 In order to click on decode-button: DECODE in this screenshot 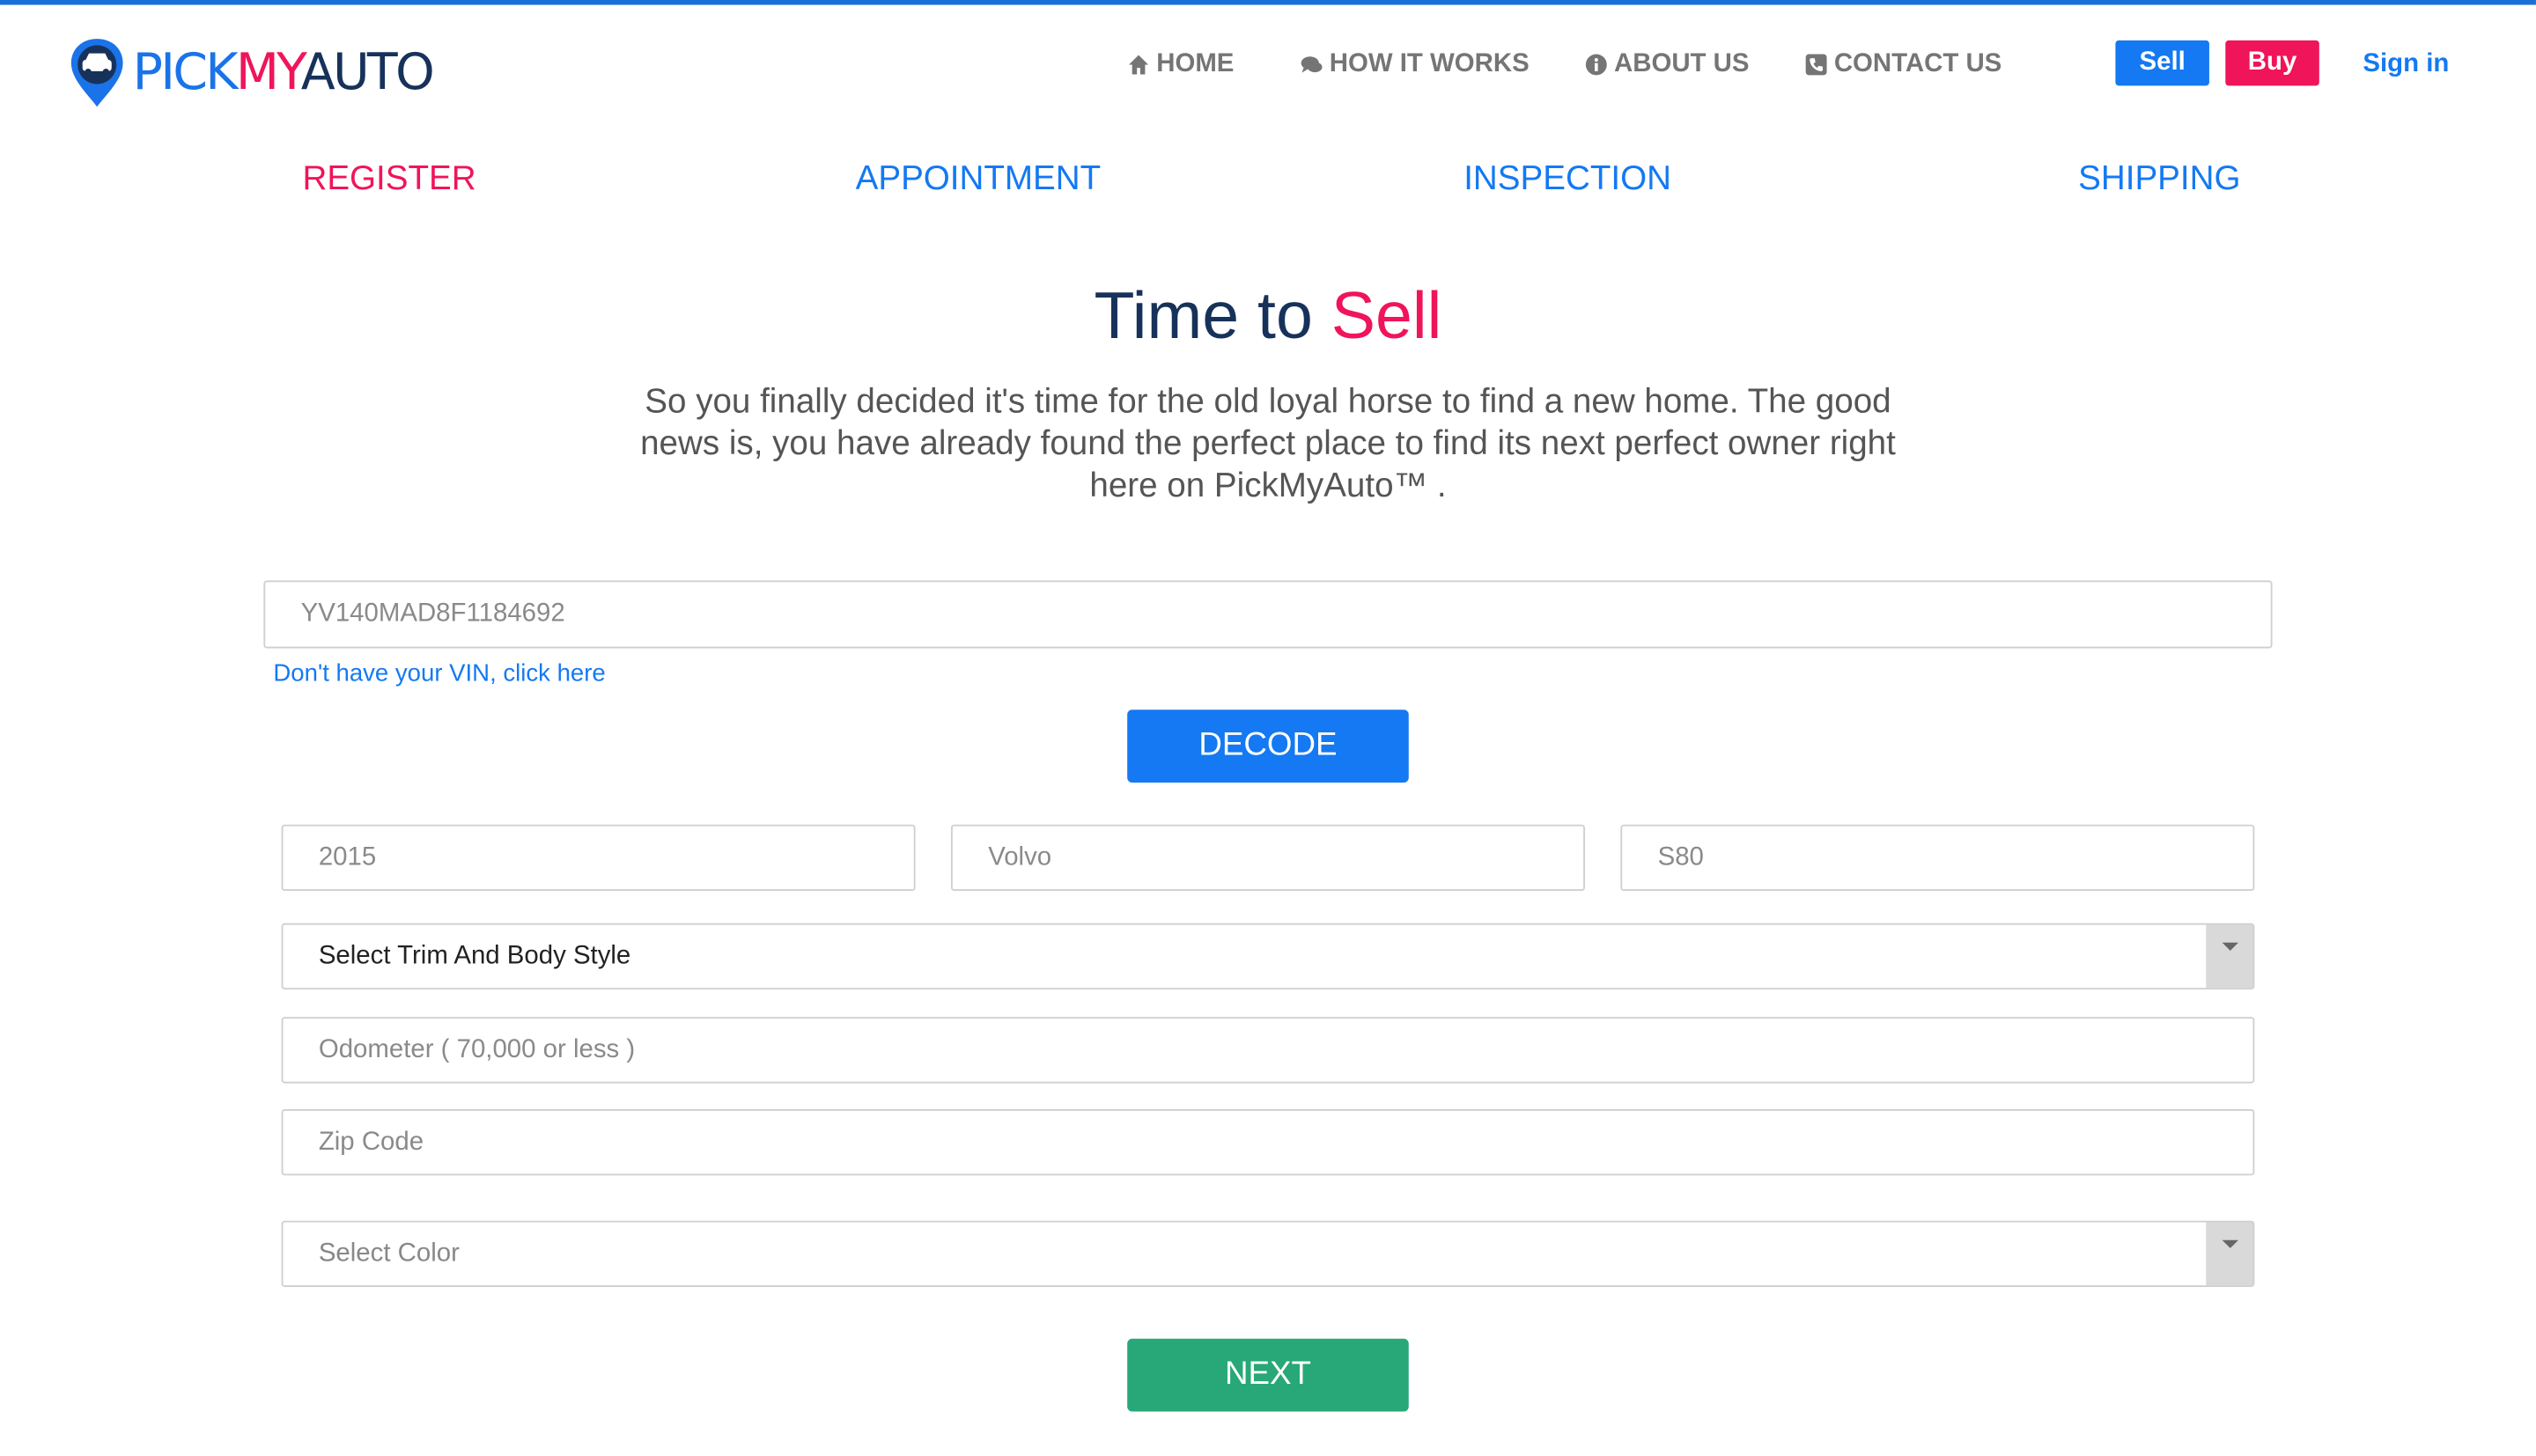, I will do `click(1268, 746)`.